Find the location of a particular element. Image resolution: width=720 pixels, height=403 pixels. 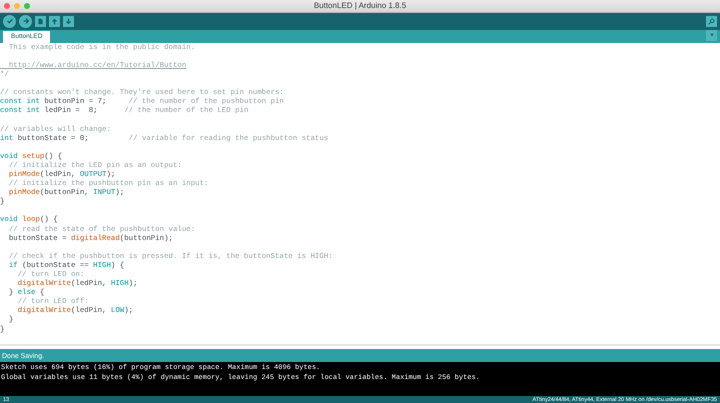

verify-button is located at coordinates (9, 21).